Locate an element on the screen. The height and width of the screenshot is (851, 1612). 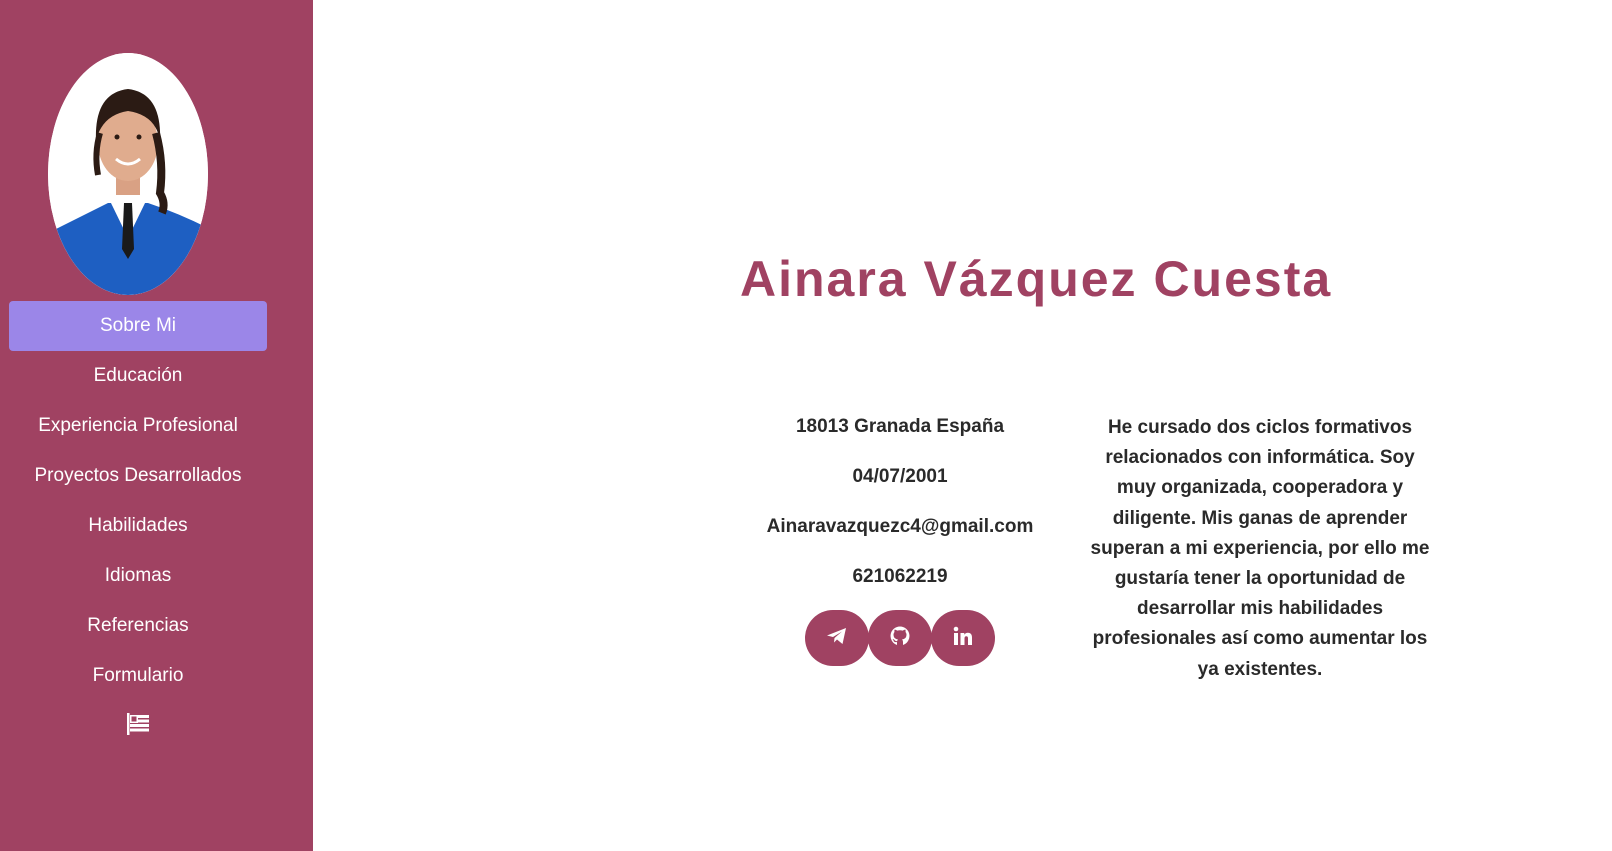
sidebar-item-idiomas: Idiomas is located at coordinates (138, 576).